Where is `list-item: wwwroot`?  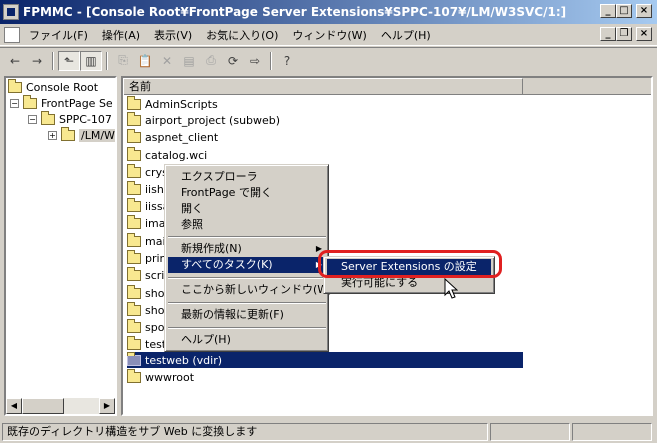
list-item: wwwroot is located at coordinates (161, 376).